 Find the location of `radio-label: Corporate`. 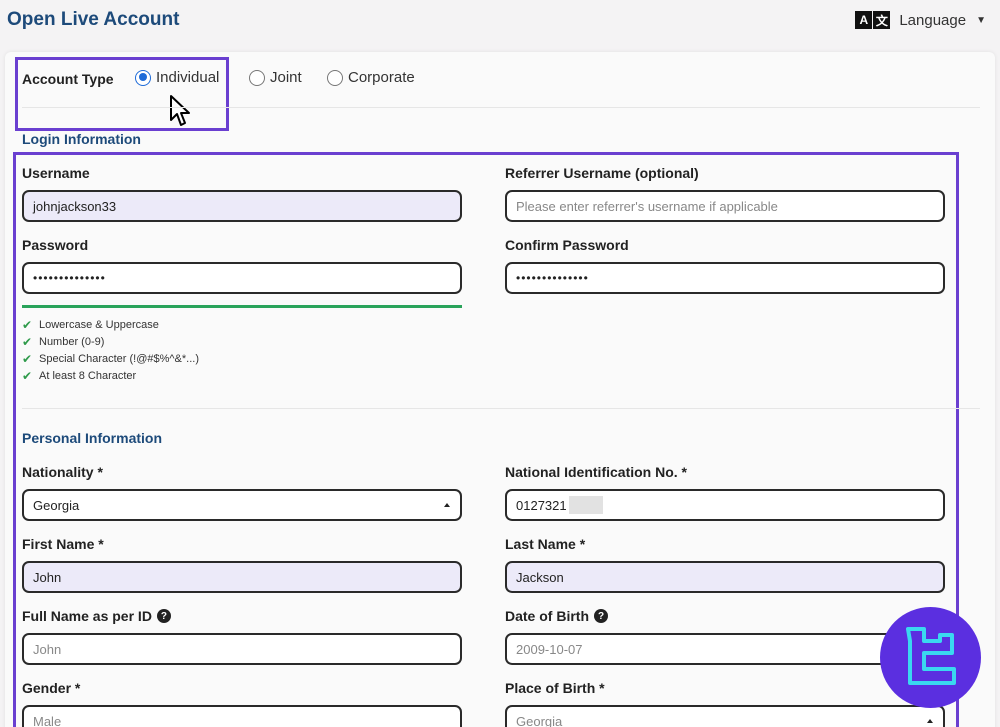

radio-label: Corporate is located at coordinates (381, 77).